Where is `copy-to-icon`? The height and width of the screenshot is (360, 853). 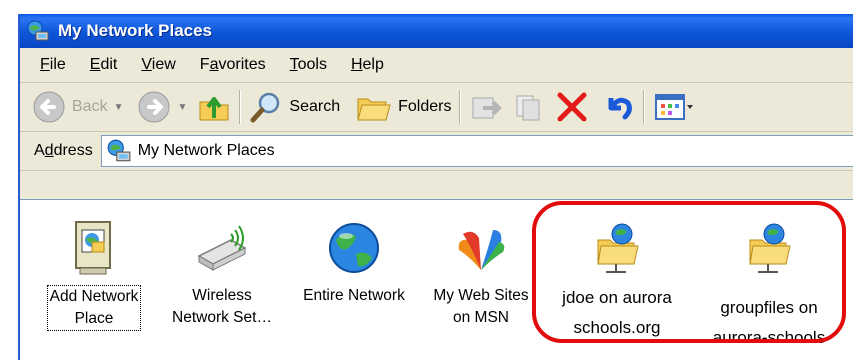 copy-to-icon is located at coordinates (528, 108).